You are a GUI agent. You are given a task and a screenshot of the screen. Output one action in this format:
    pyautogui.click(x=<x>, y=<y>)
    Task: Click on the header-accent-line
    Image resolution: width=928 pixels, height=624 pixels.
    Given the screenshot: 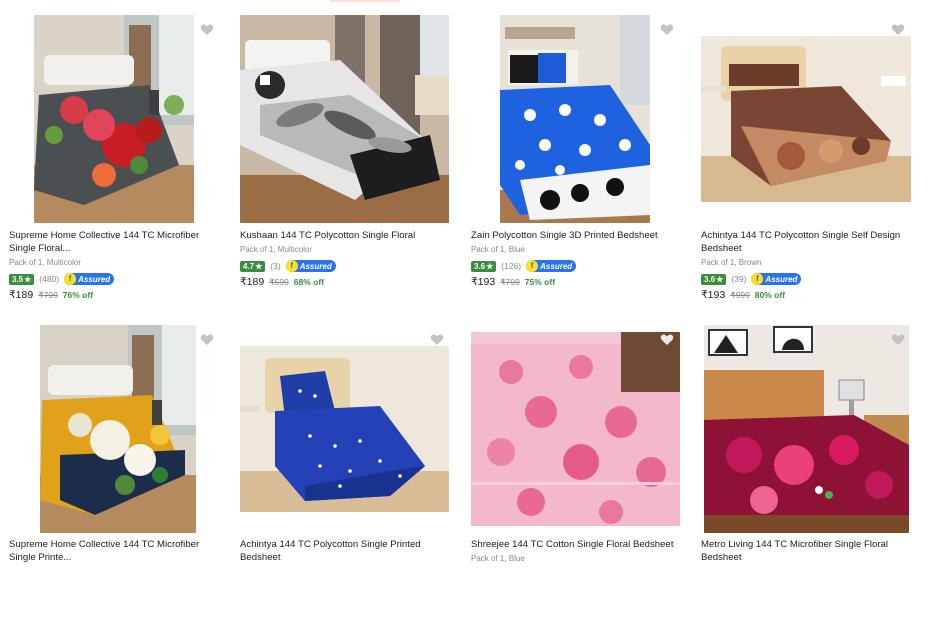 What is the action you would take?
    pyautogui.click(x=365, y=1)
    